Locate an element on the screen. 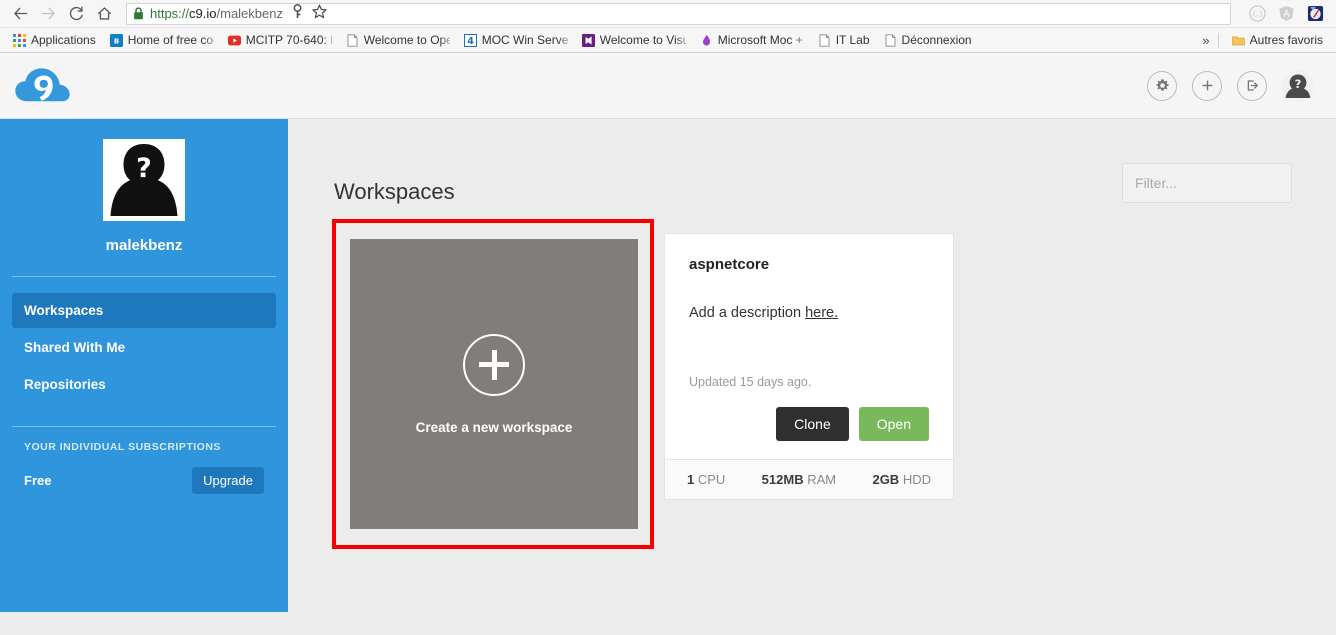 The height and width of the screenshot is (635, 1336). bookmark-visual-studio: Welcome to Visual St is located at coordinates (634, 40).